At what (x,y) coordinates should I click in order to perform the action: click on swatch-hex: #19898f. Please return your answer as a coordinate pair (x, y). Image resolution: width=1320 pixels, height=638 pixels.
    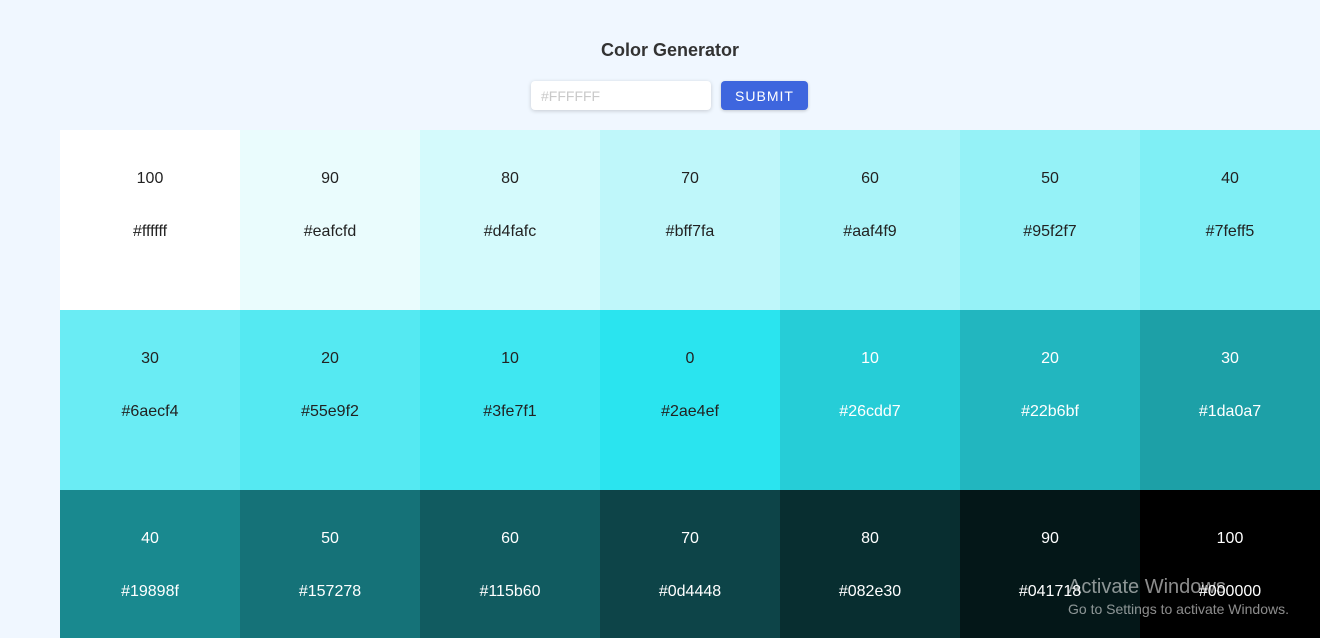
    Looking at the image, I should click on (150, 591).